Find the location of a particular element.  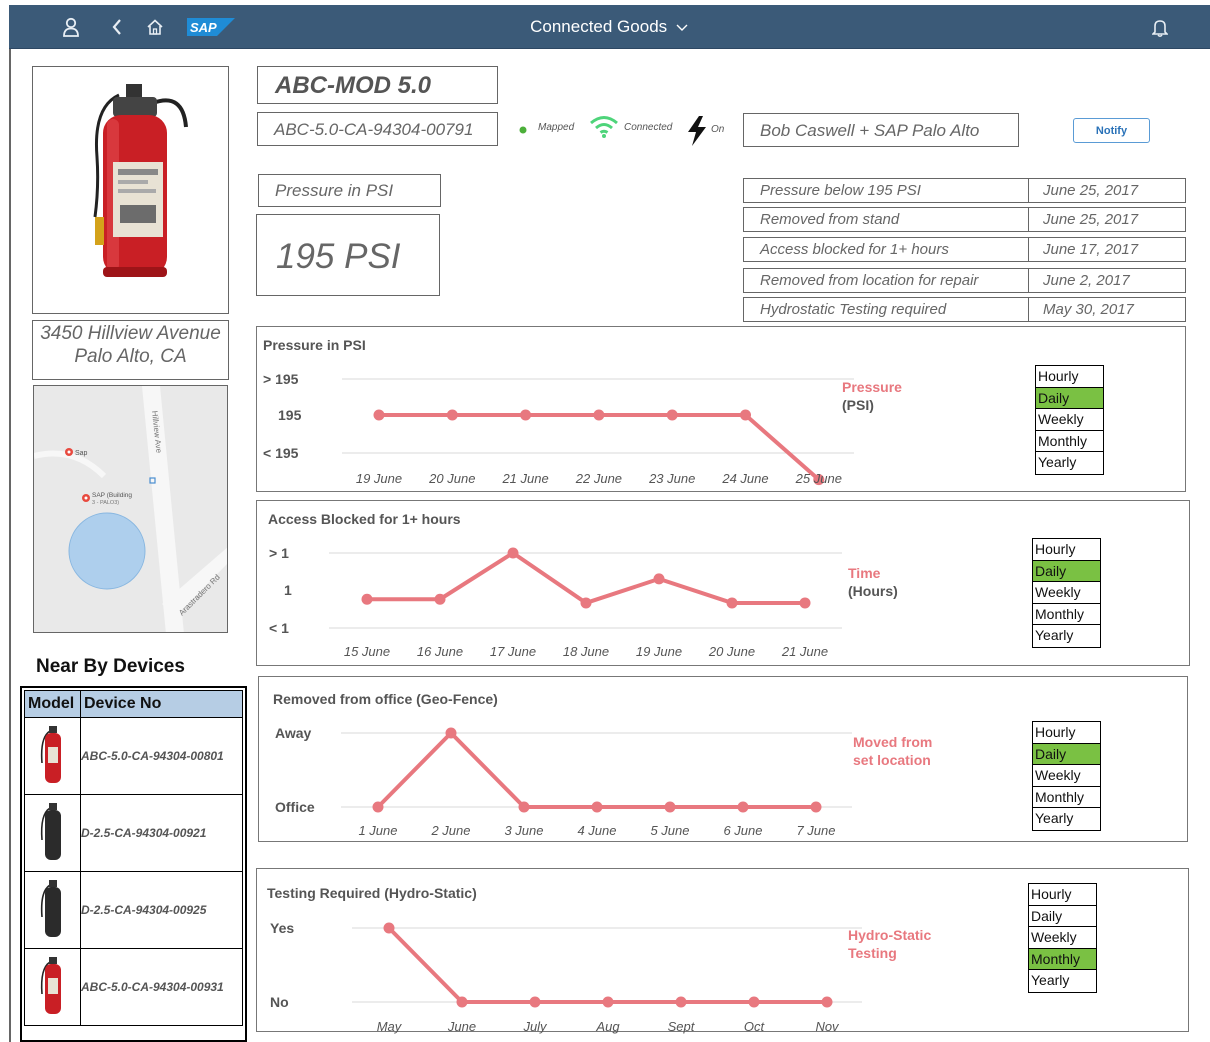

device-number-cell: ABC-5.0-CA-94304-00931 is located at coordinates (161, 987).